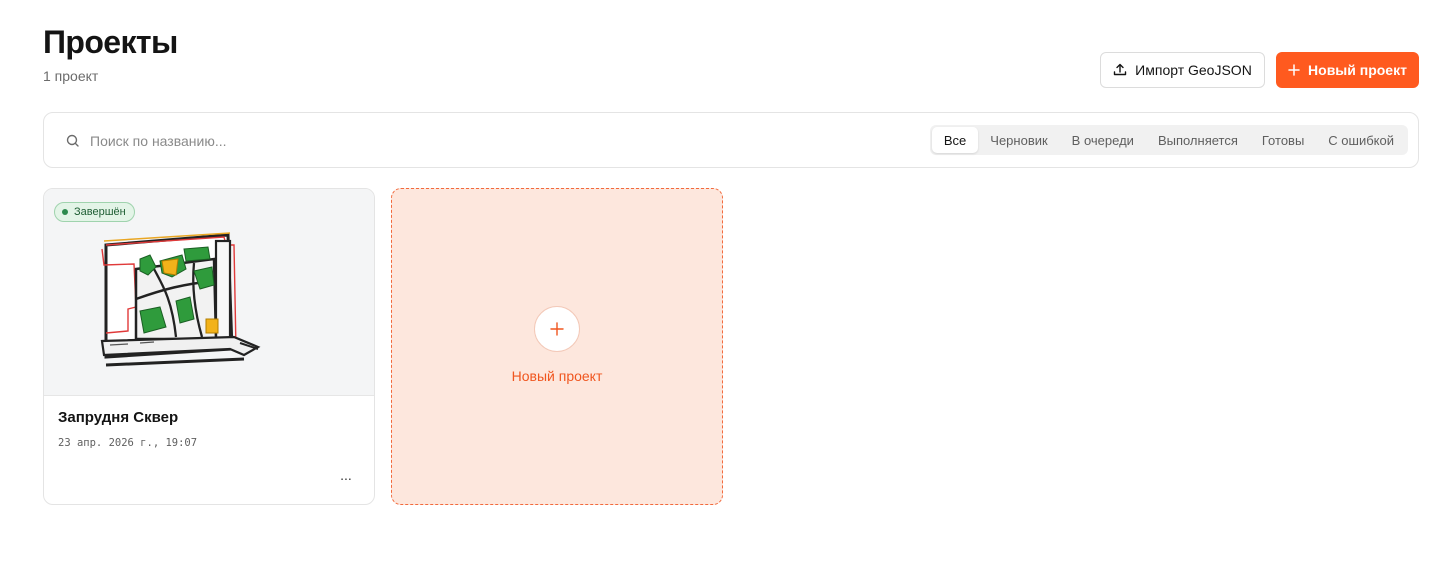 This screenshot has width=1440, height=561. I want to click on new-project-label: Новый проект, so click(1357, 70).